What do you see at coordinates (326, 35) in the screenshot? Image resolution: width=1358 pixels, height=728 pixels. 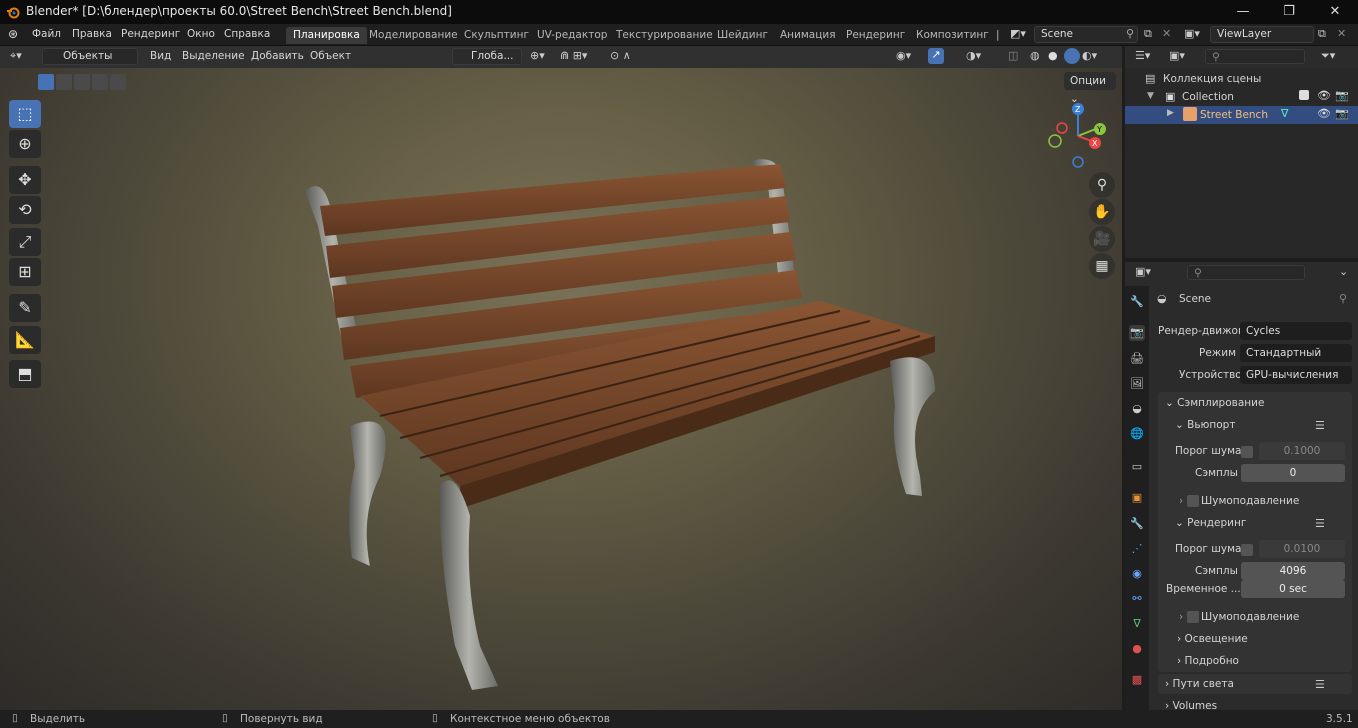 I see `tab-layout: Планировка` at bounding box center [326, 35].